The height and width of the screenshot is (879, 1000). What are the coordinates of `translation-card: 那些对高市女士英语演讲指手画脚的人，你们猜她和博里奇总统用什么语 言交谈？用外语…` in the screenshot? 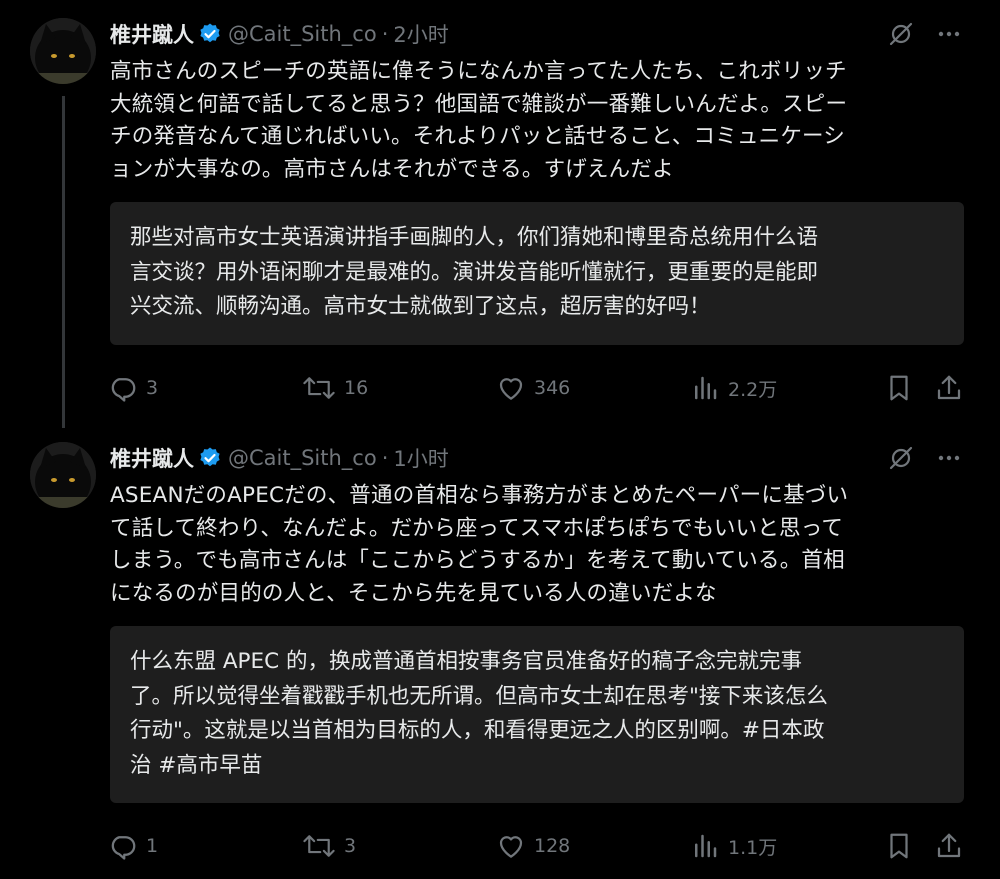 It's located at (537, 273).